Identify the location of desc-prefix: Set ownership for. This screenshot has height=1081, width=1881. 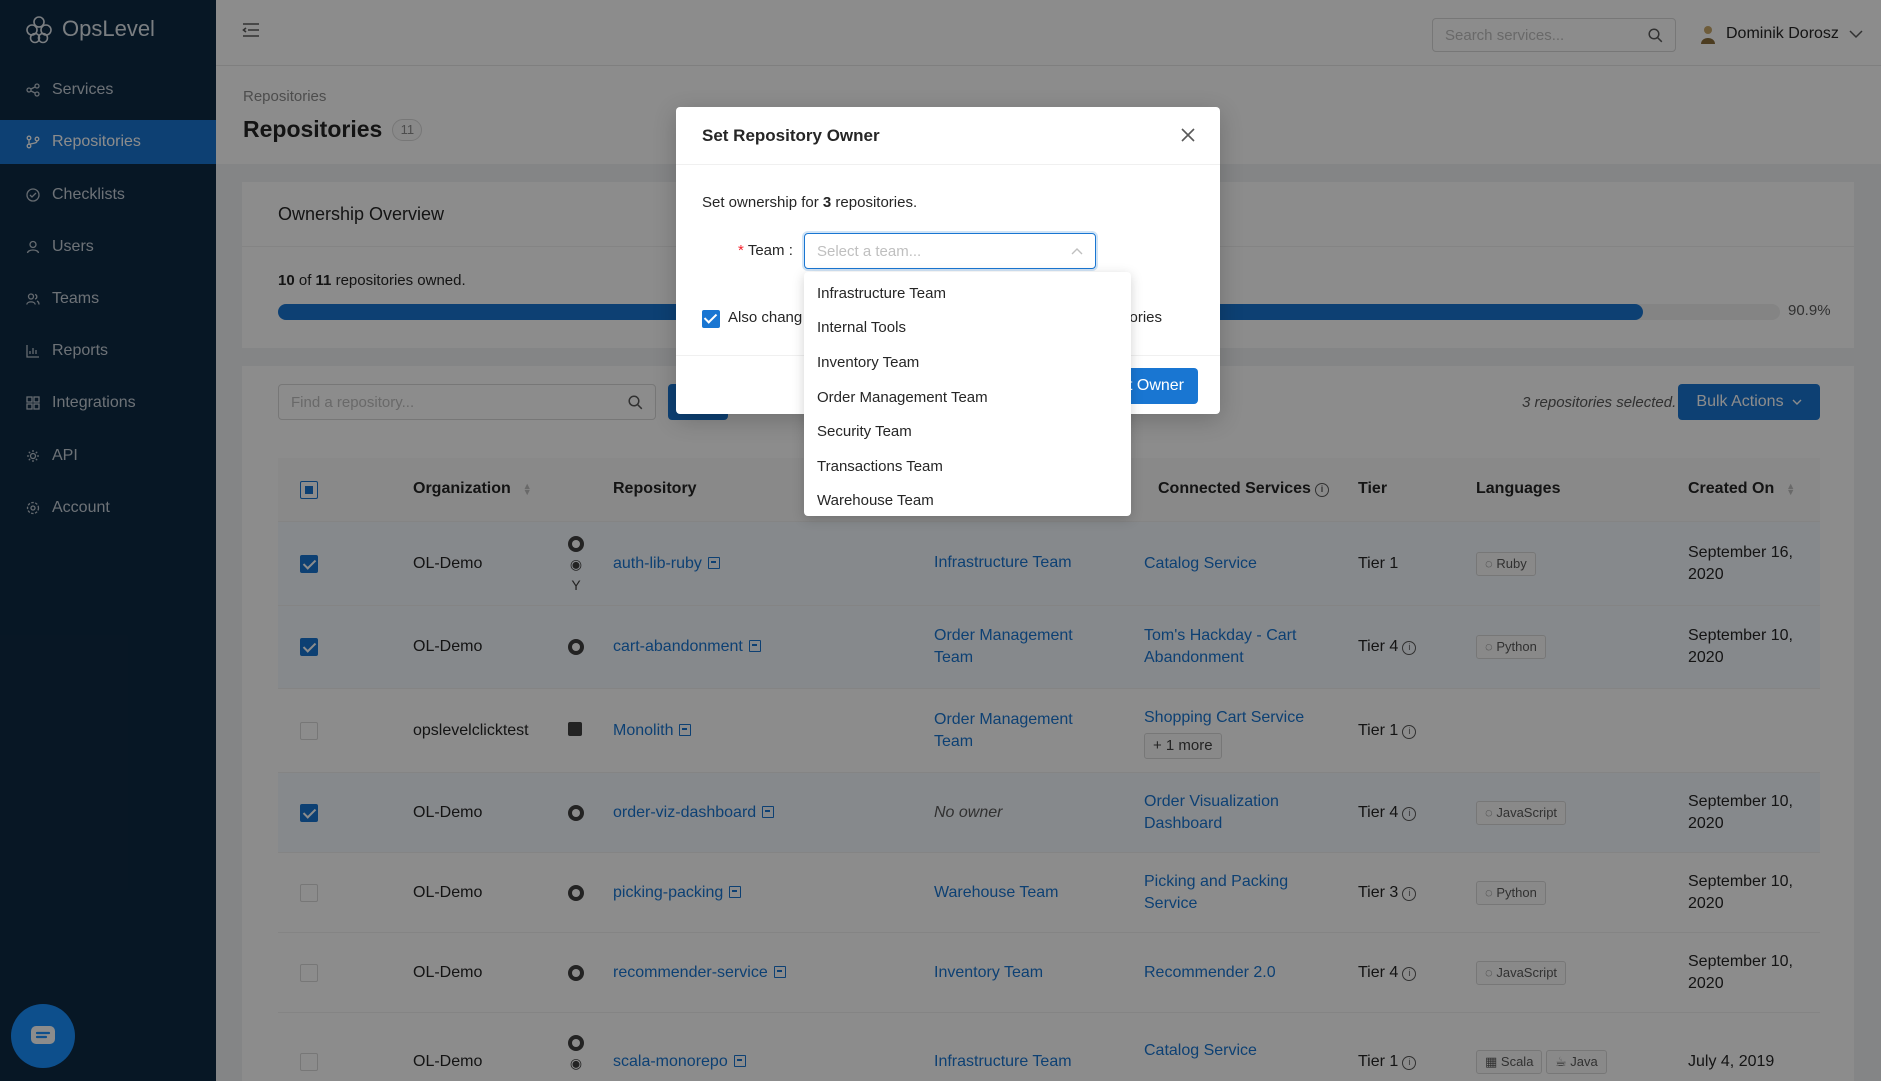
(760, 202).